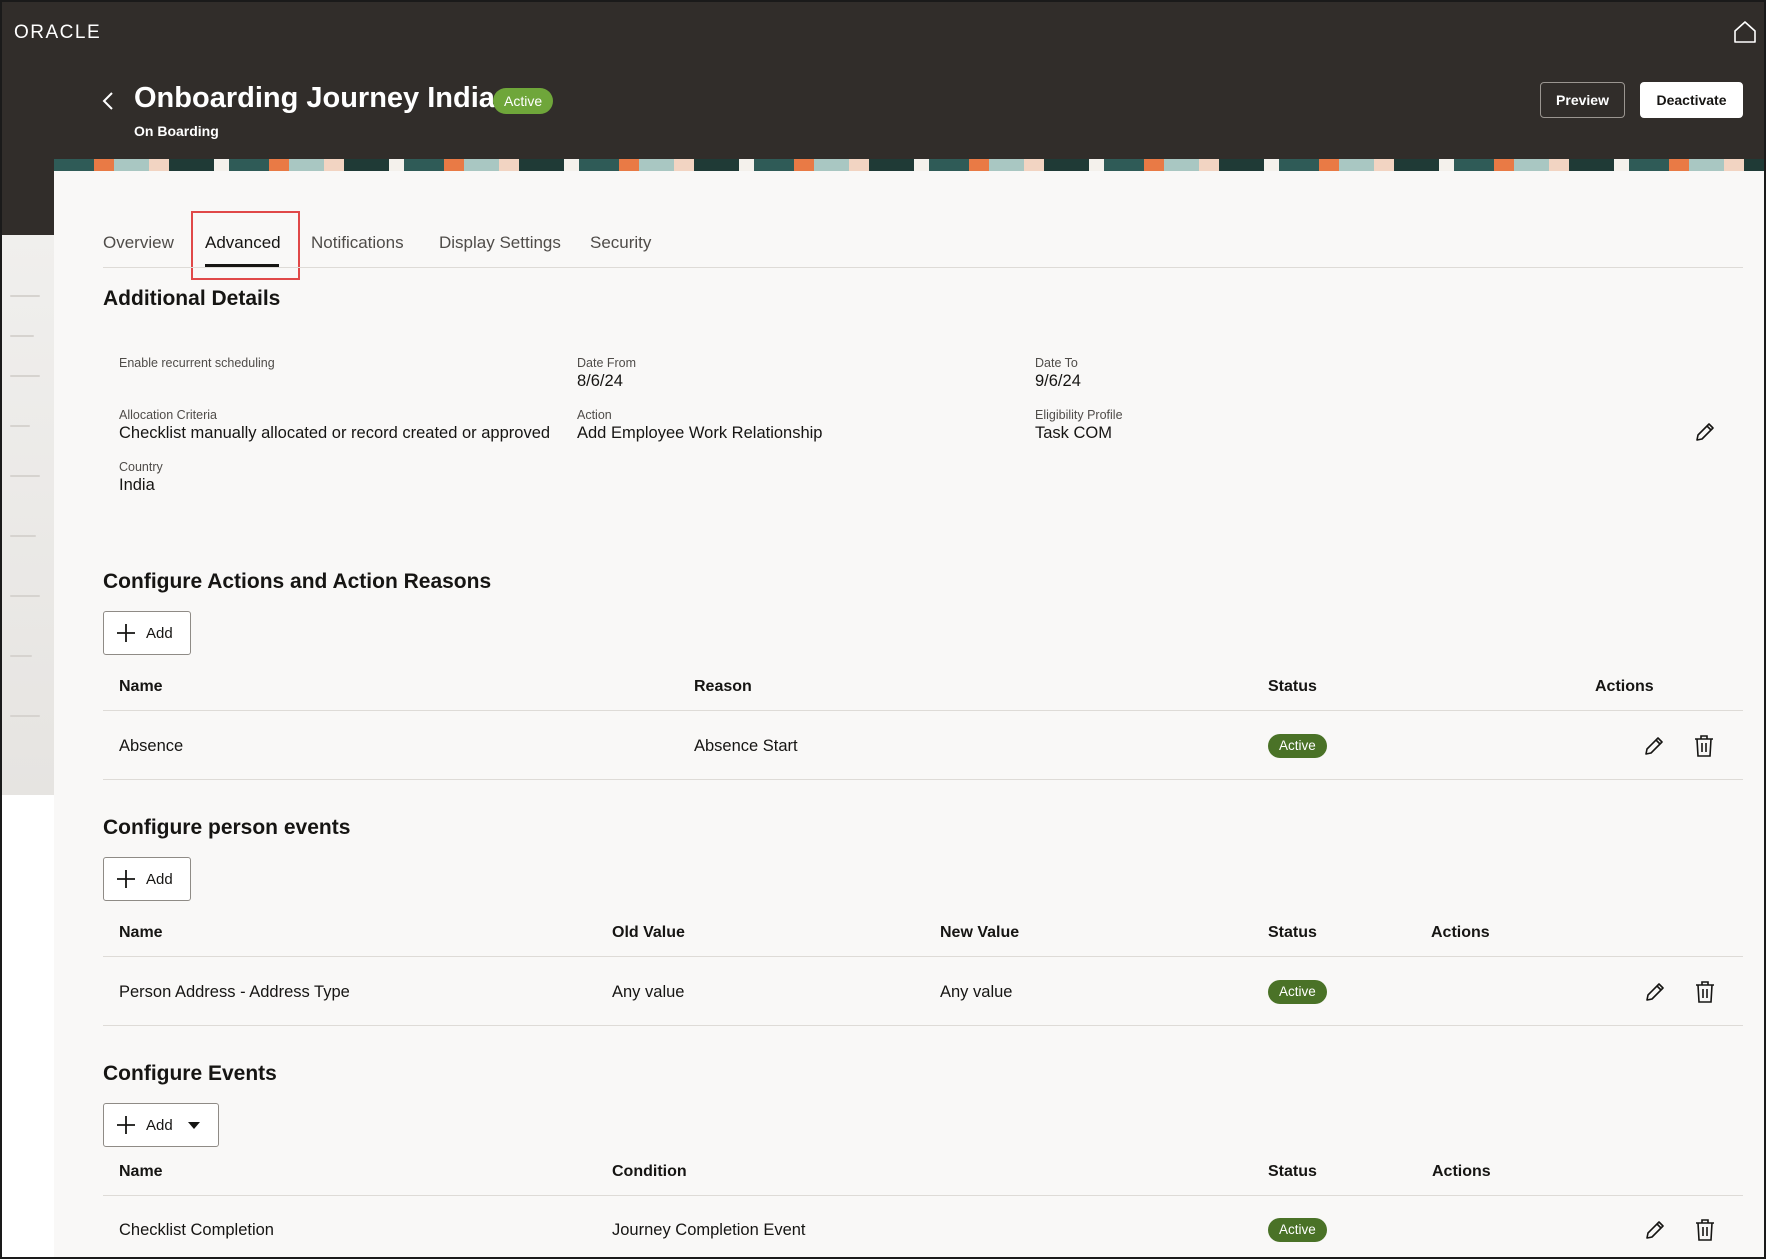 The width and height of the screenshot is (1766, 1259). I want to click on home-icon, so click(1745, 32).